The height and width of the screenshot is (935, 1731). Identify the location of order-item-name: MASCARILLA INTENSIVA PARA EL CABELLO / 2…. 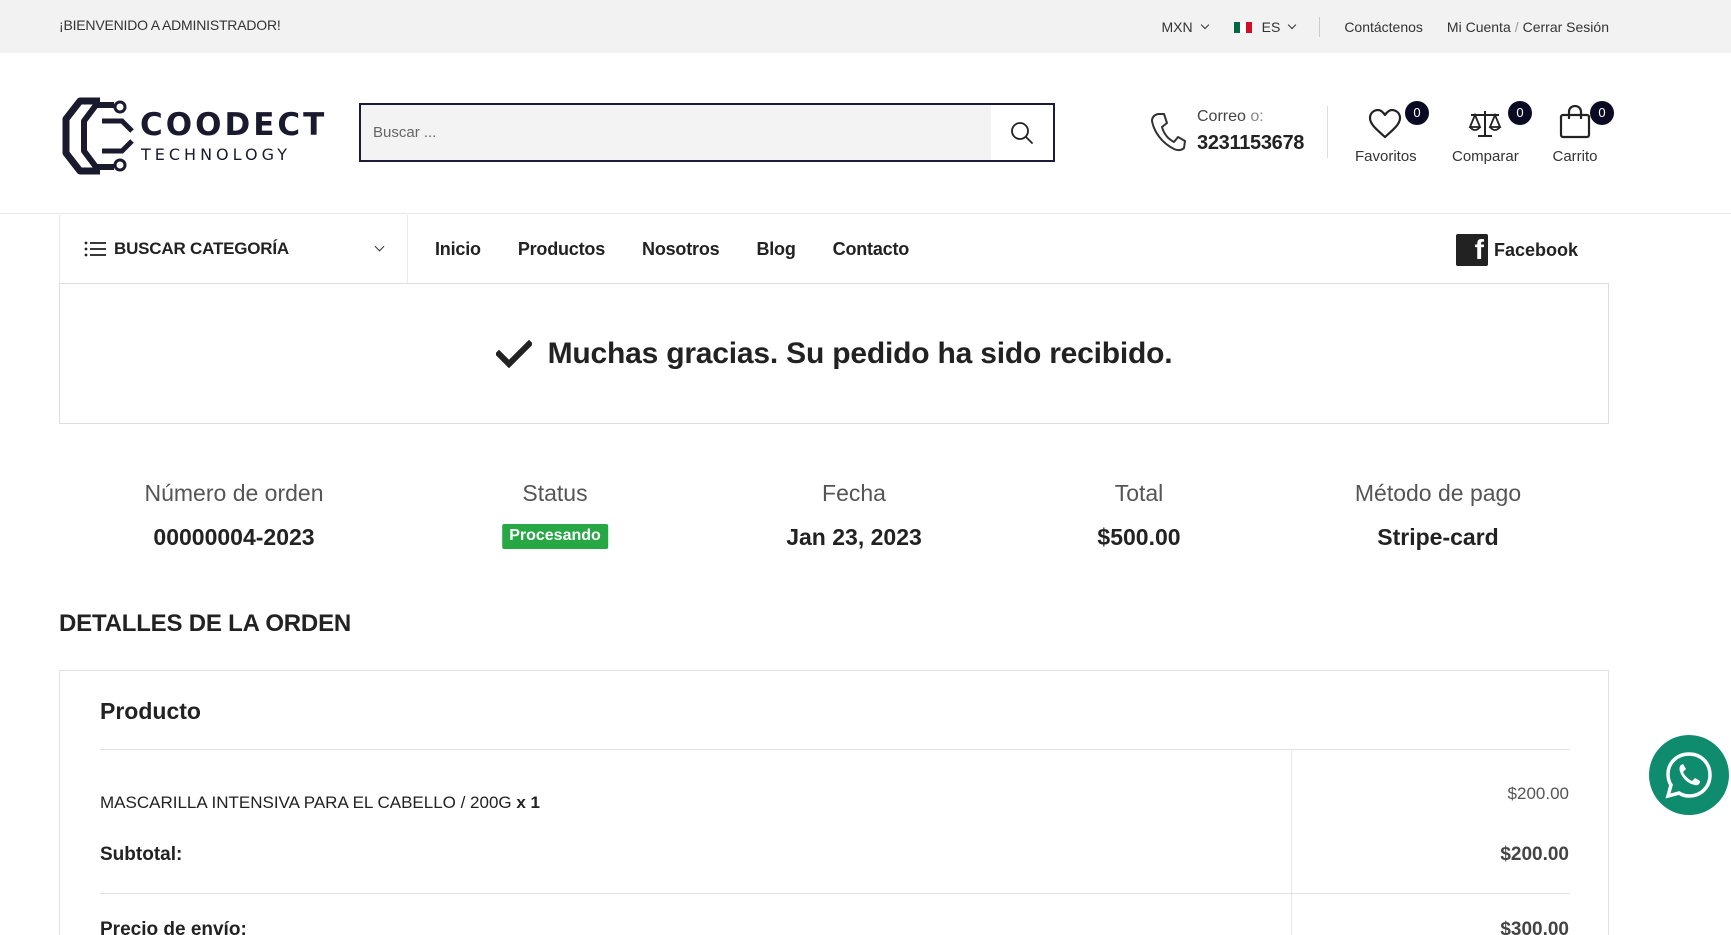
(306, 802).